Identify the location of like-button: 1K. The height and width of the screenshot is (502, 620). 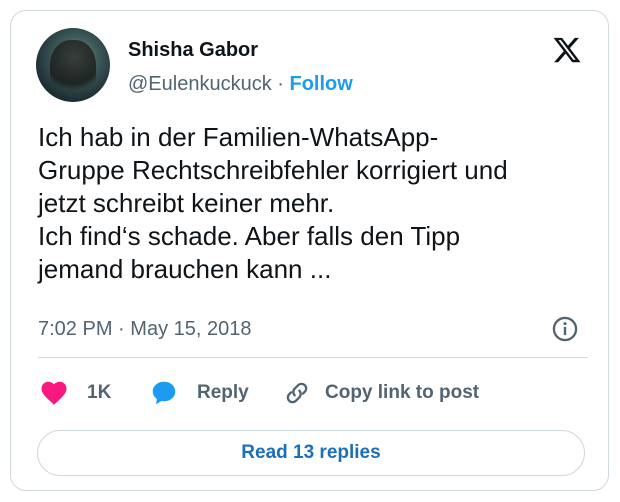
(75, 393).